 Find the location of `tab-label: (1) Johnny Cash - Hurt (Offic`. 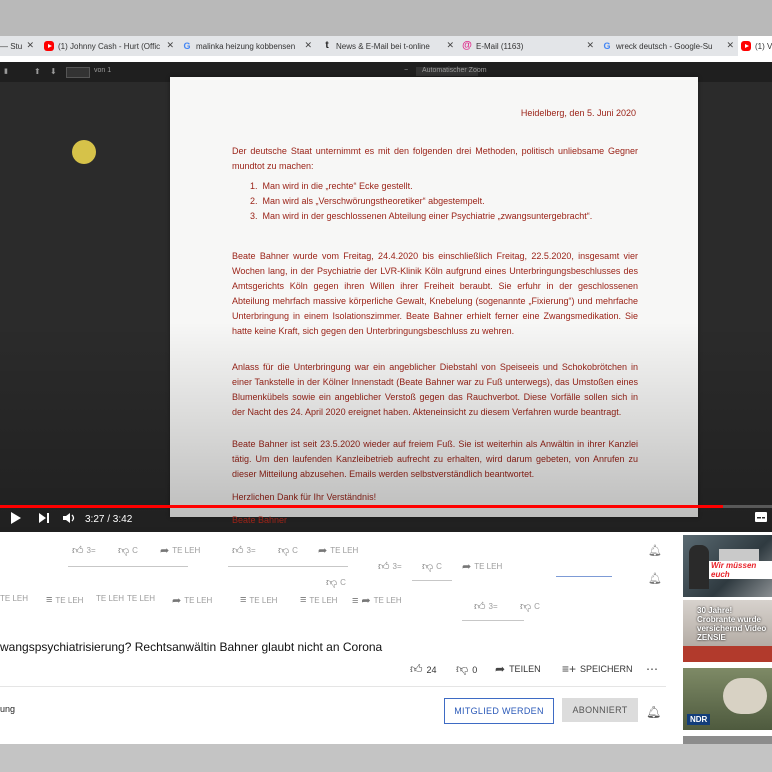

tab-label: (1) Johnny Cash - Hurt (Offic is located at coordinates (109, 46).